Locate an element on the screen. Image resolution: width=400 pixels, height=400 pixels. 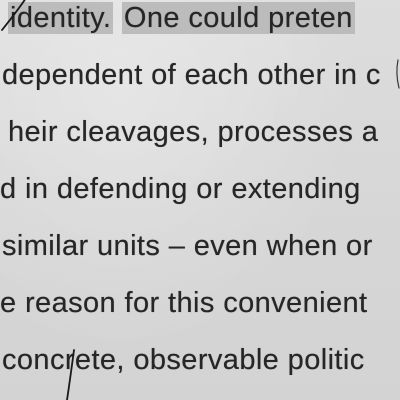
text-line-5: similar units – even when or is located at coordinates (187, 246).